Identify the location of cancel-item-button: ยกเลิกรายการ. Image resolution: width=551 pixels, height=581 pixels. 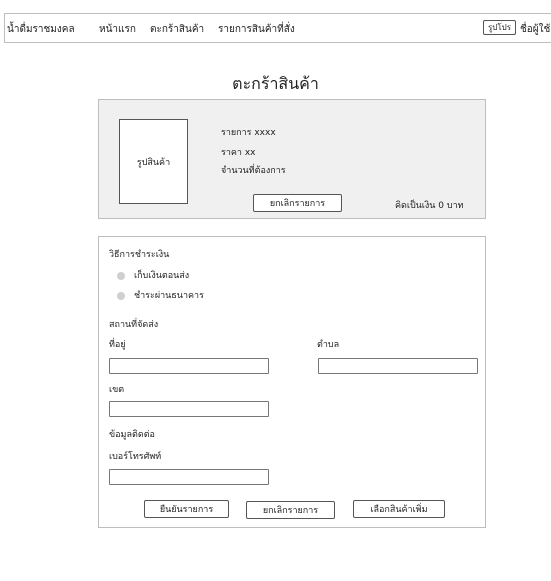
(297, 203).